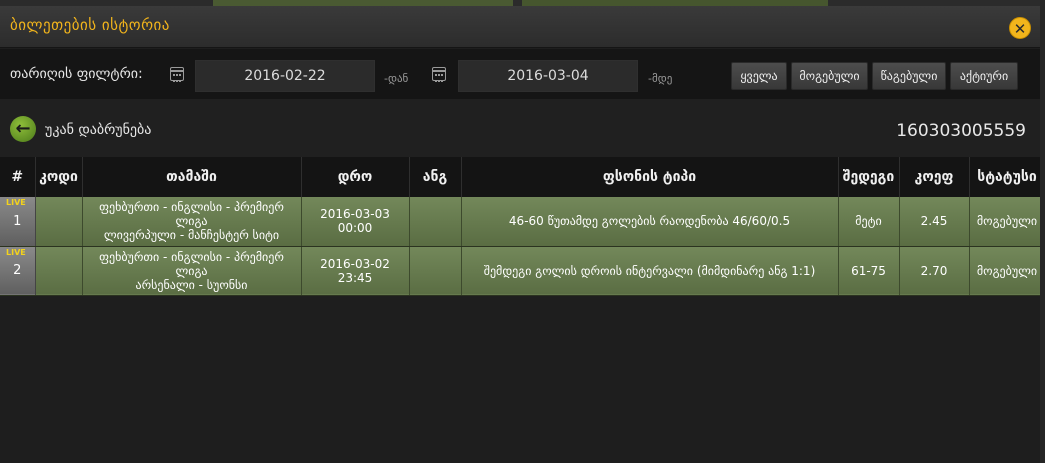 Image resolution: width=1045 pixels, height=463 pixels. Describe the element at coordinates (1007, 177) in the screenshot. I see `col-header-status: სტატუსი` at that location.